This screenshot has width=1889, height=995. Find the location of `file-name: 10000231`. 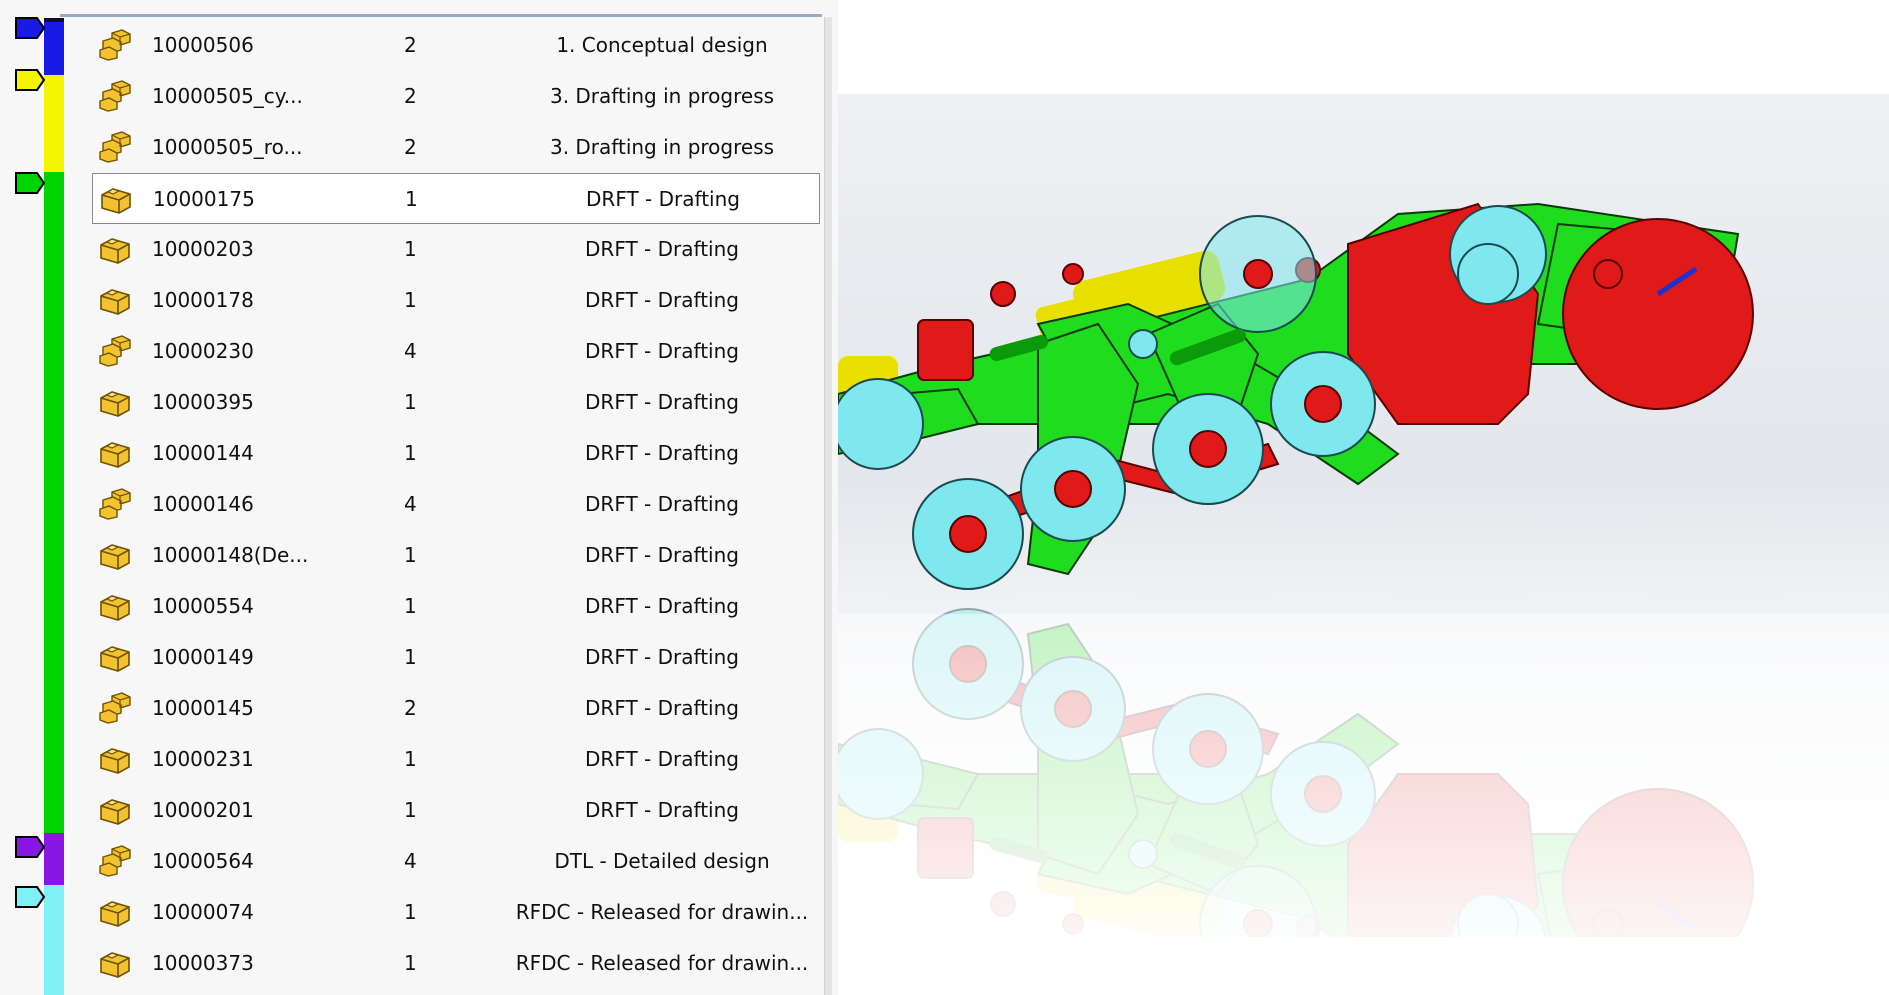

file-name: 10000231 is located at coordinates (203, 759).